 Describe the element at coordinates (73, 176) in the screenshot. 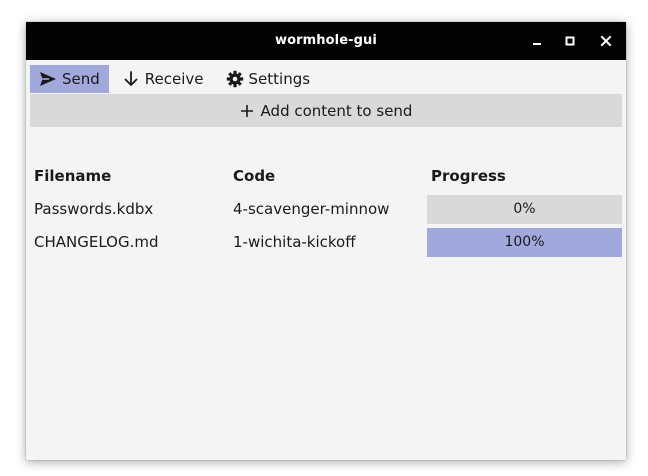

I see `header-filename: Filename` at that location.